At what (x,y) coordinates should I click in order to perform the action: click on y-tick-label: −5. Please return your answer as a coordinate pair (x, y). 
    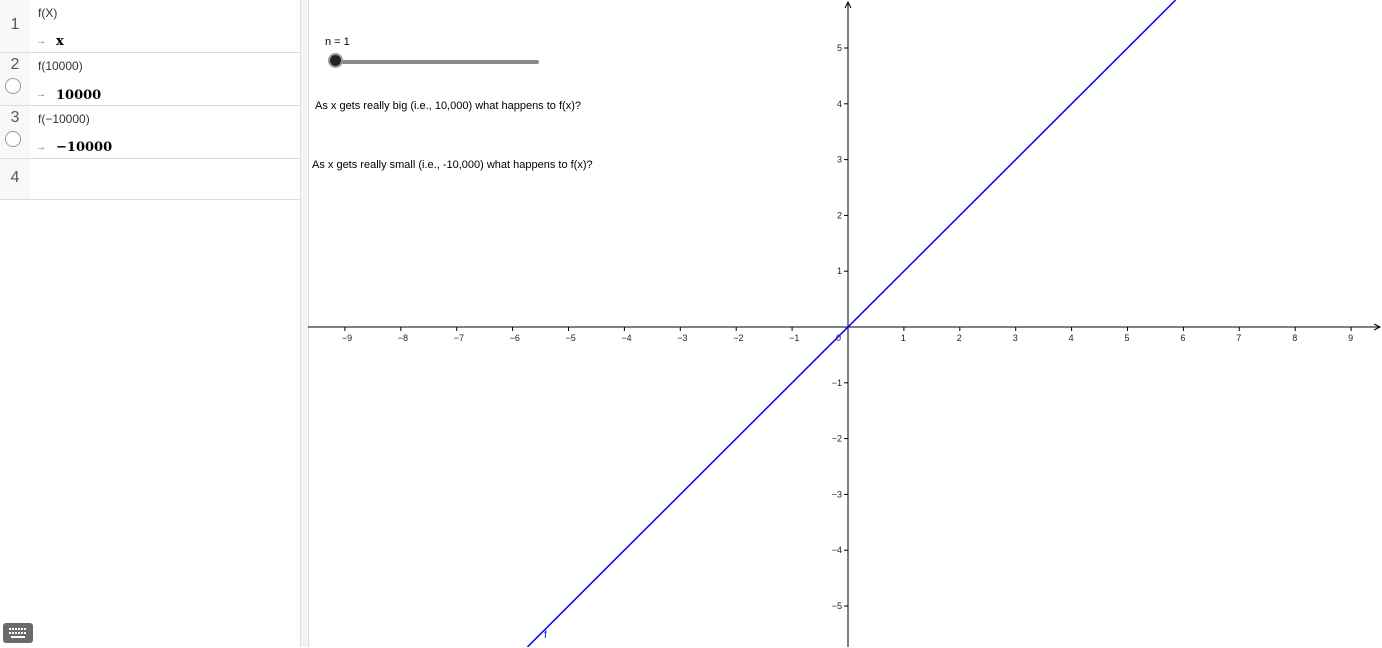
    Looking at the image, I should click on (837, 606).